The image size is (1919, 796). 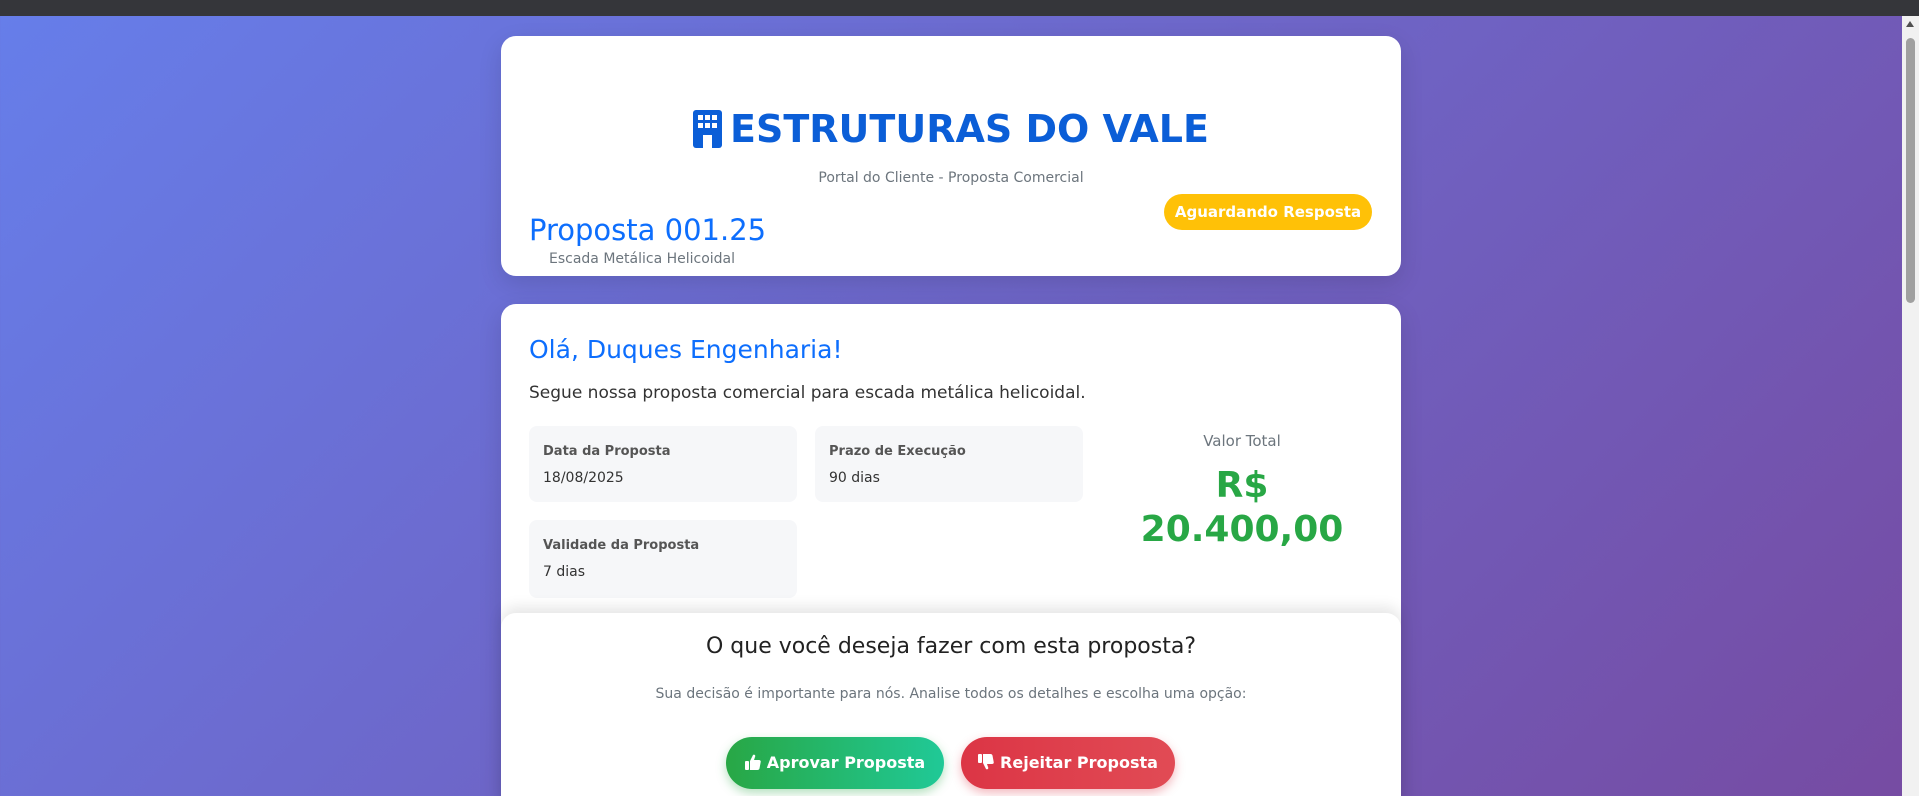 What do you see at coordinates (1079, 762) in the screenshot?
I see `reject-proposal-label: Rejeitar Proposta` at bounding box center [1079, 762].